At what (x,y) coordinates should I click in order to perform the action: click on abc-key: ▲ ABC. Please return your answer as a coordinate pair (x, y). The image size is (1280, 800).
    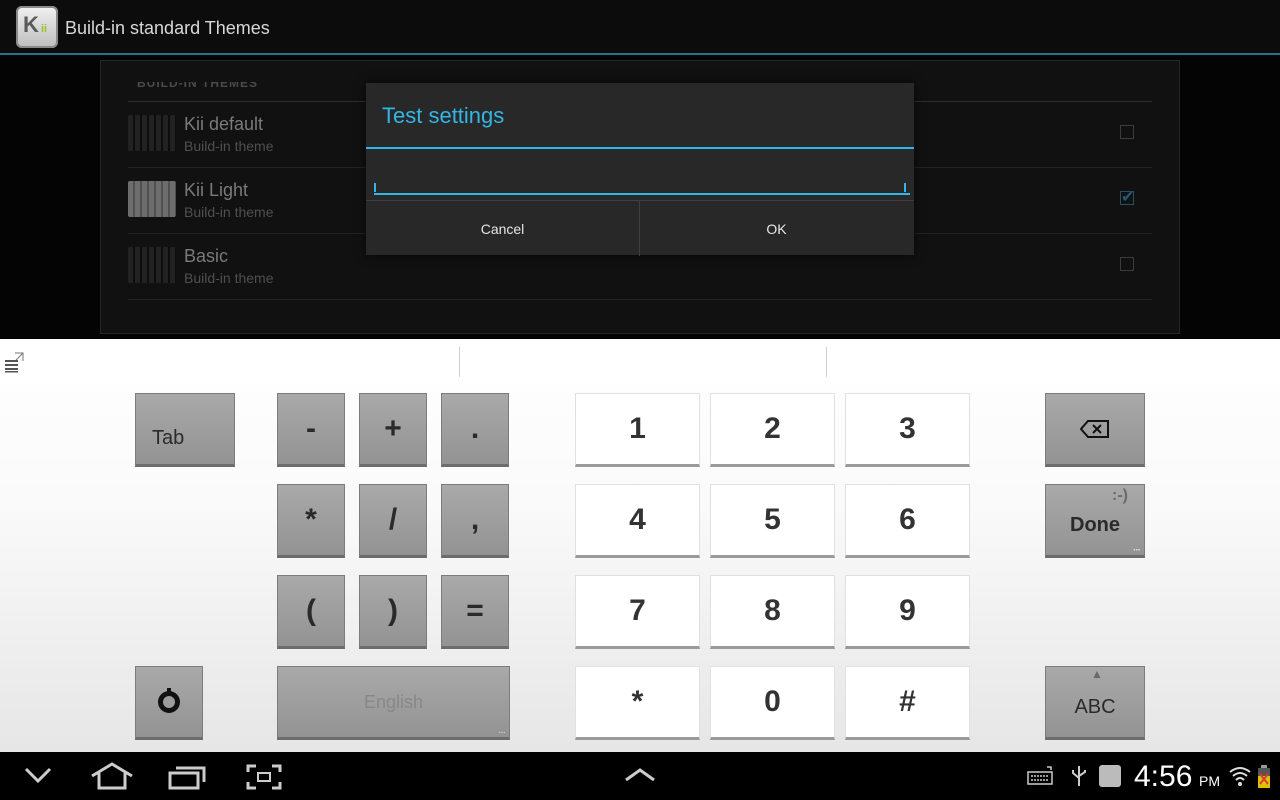
    Looking at the image, I should click on (1095, 703).